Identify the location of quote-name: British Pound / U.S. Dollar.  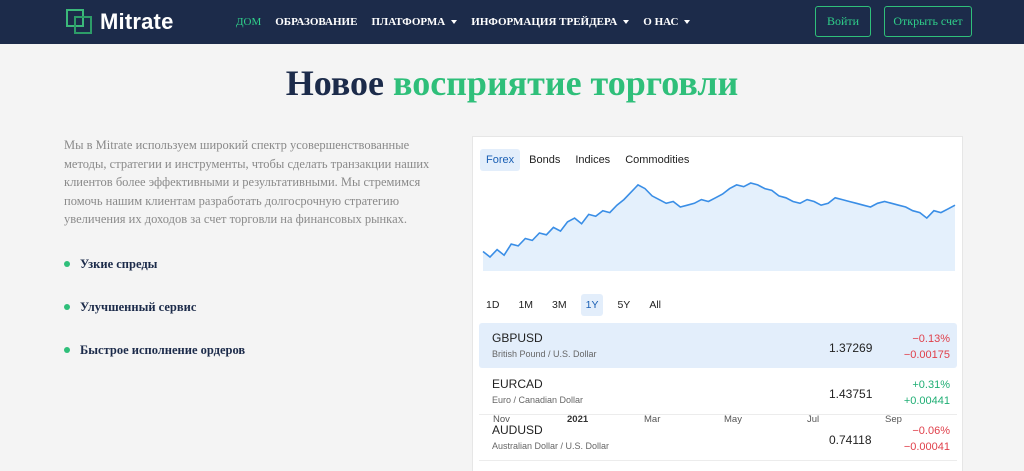
(544, 354).